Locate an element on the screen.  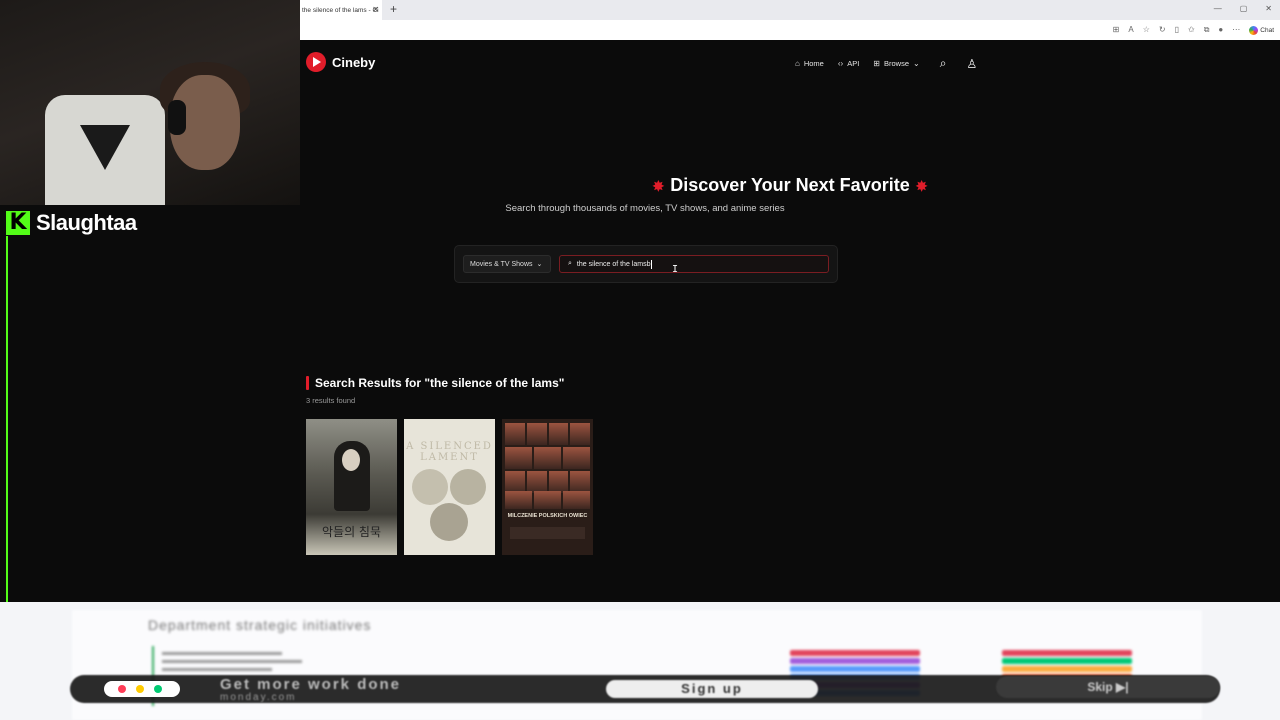
ad-copy: Get more work done monday.com is located at coordinates (311, 690).